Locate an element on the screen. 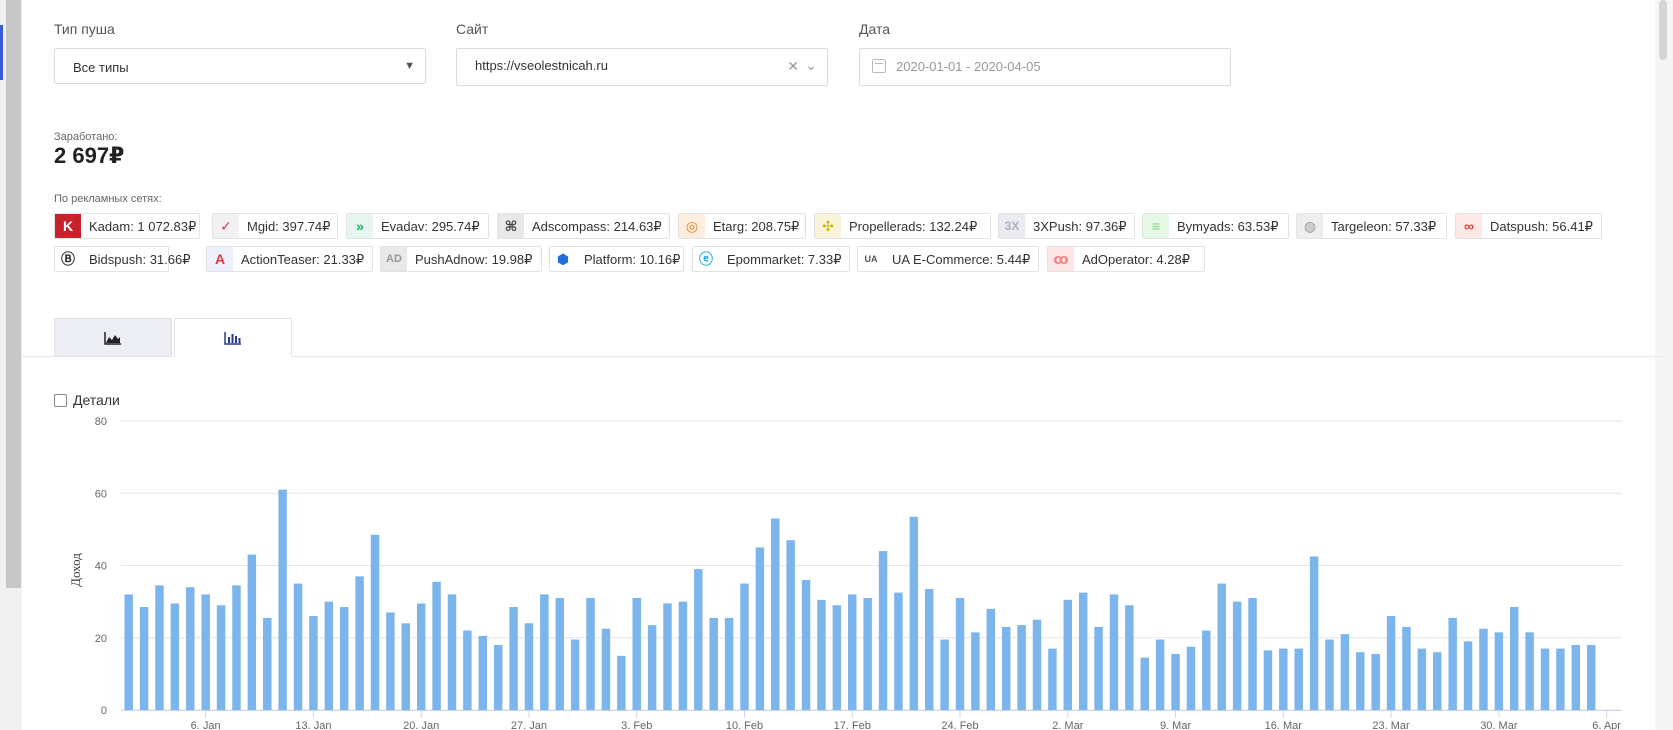  network-chip-actionteaser: A ActionTeaser: 21.33₽ is located at coordinates (289, 259).